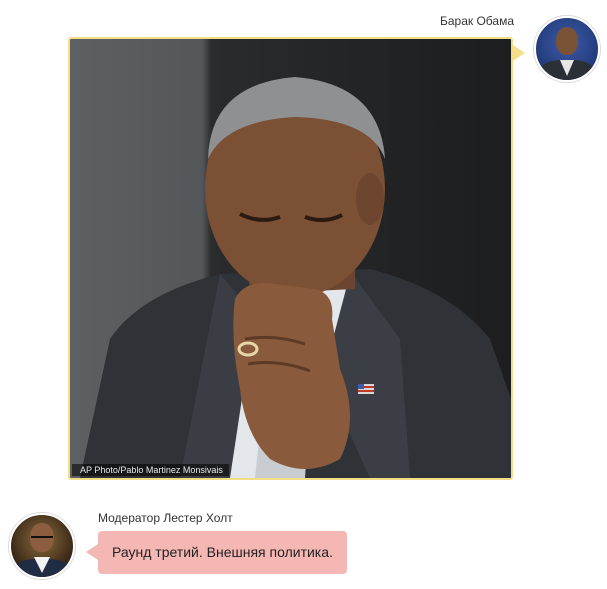 This screenshot has width=607, height=589. I want to click on obama-avatar, so click(567, 49).